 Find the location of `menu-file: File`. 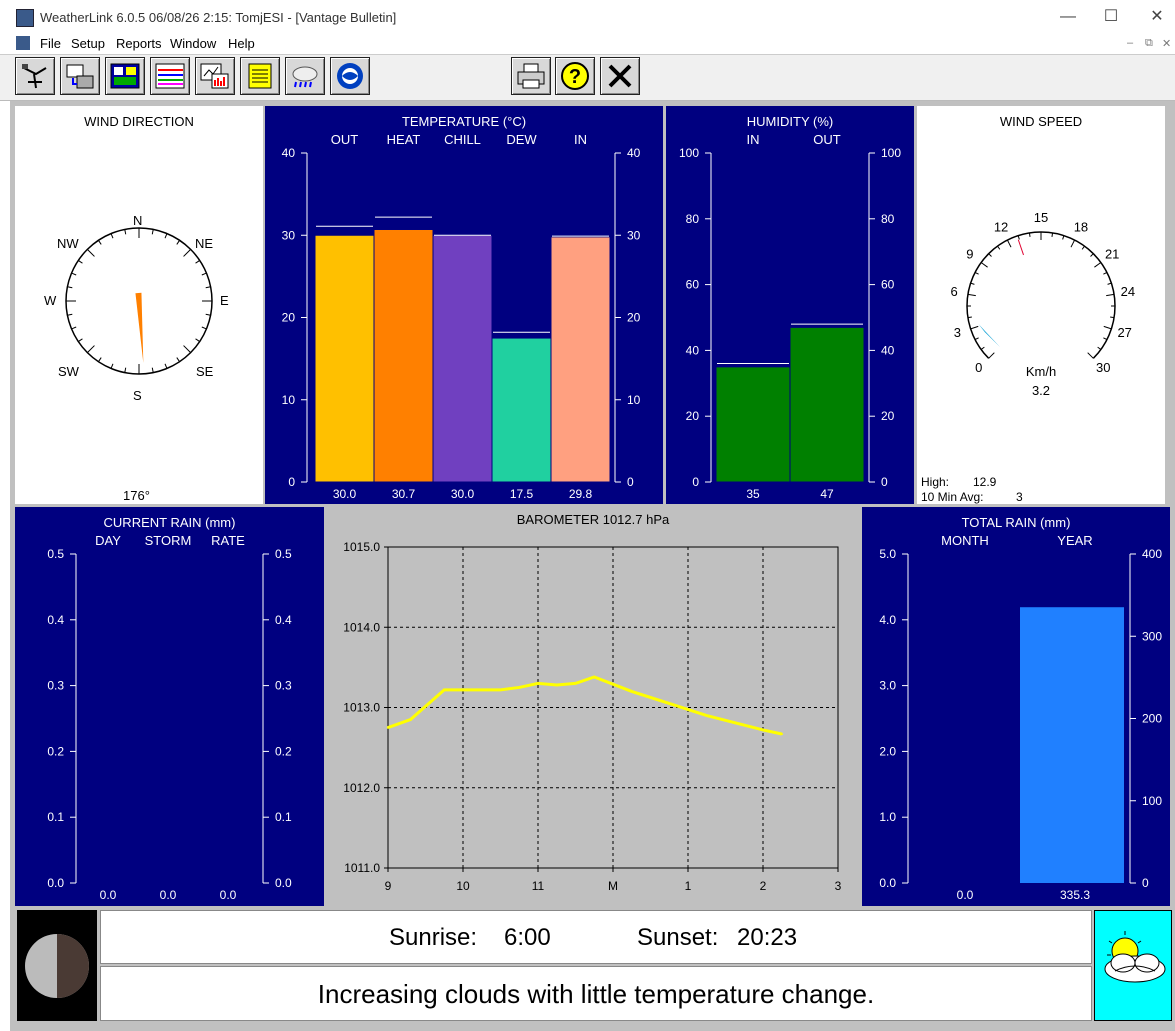

menu-file: File is located at coordinates (50, 43).